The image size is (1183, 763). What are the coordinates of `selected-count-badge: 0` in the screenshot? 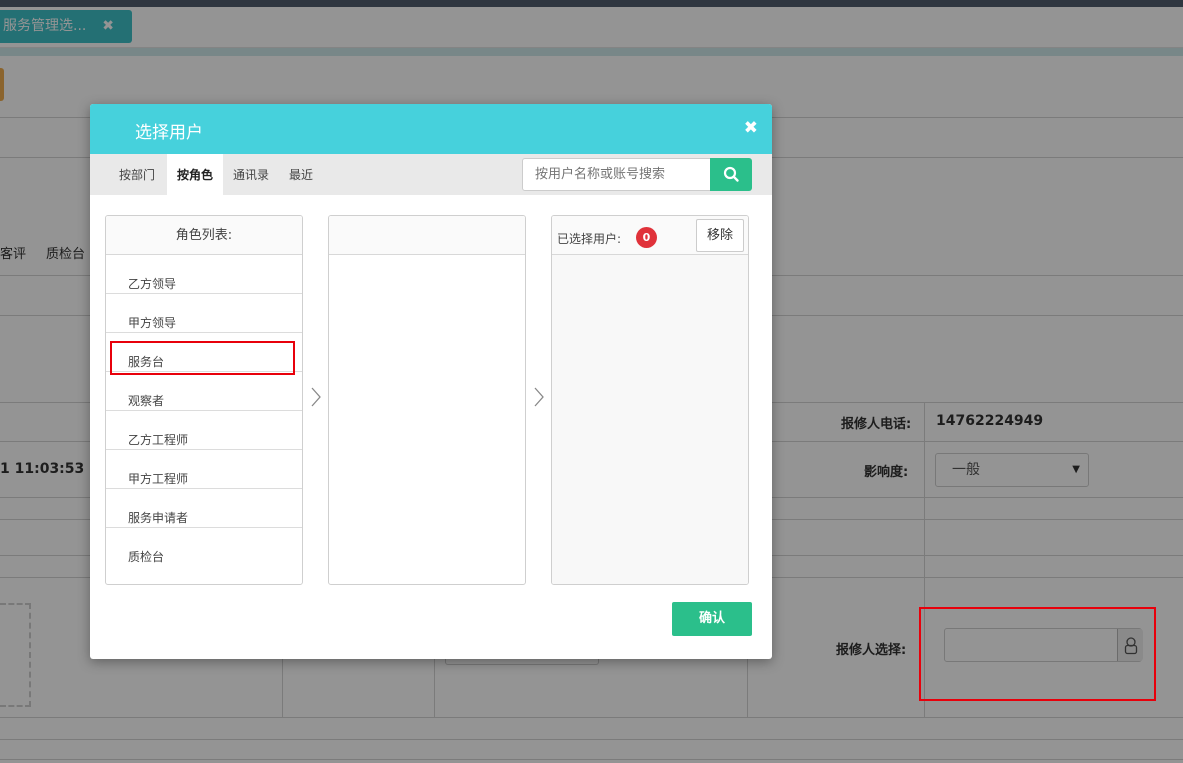 It's located at (646, 237).